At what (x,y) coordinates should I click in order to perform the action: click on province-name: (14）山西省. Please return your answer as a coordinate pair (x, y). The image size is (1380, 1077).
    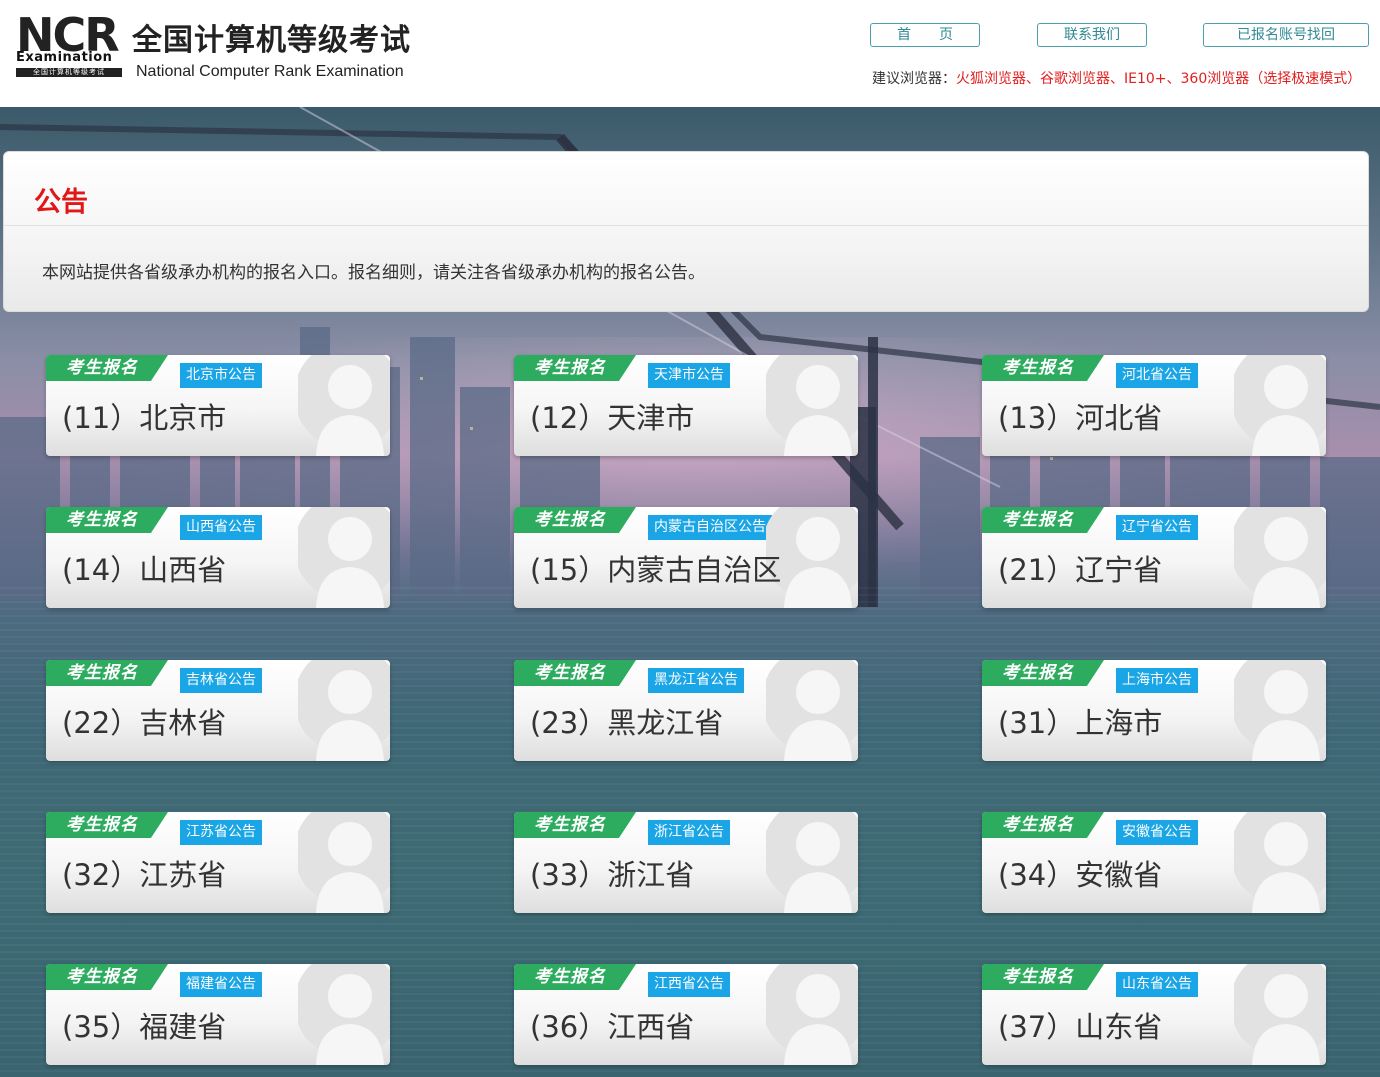
    Looking at the image, I should click on (144, 570).